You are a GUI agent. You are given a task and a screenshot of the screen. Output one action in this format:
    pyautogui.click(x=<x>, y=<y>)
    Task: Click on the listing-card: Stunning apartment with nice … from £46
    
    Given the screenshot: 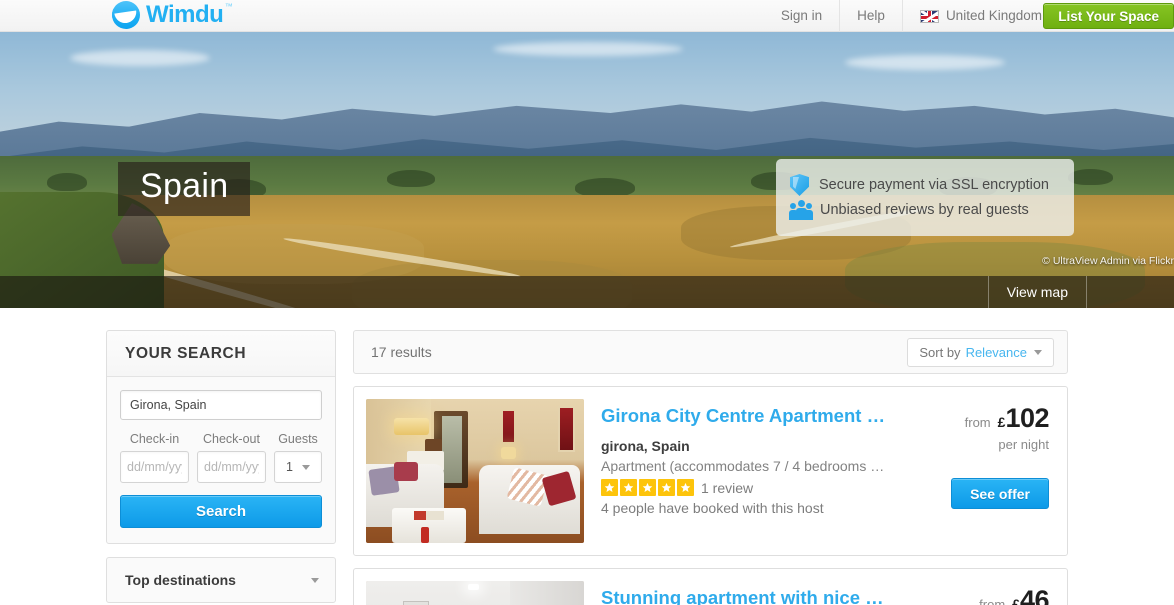 What is the action you would take?
    pyautogui.click(x=710, y=586)
    